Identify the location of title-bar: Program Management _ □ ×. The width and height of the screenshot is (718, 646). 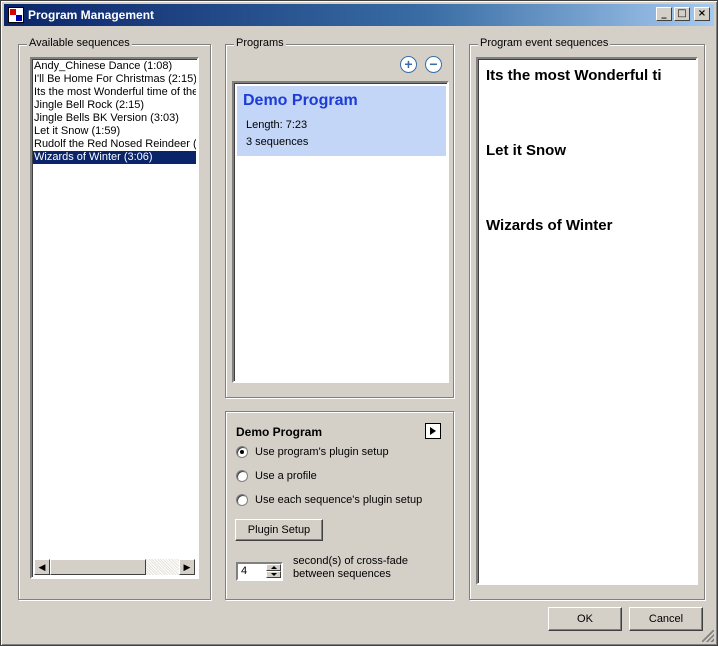
(359, 15).